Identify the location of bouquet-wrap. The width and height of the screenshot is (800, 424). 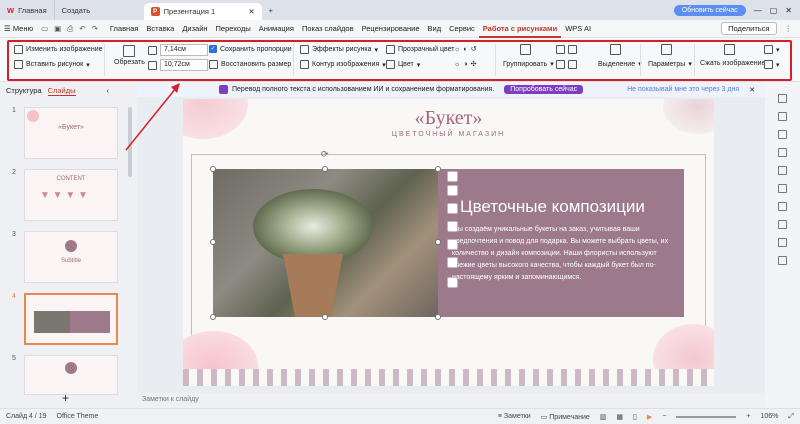
(313, 285).